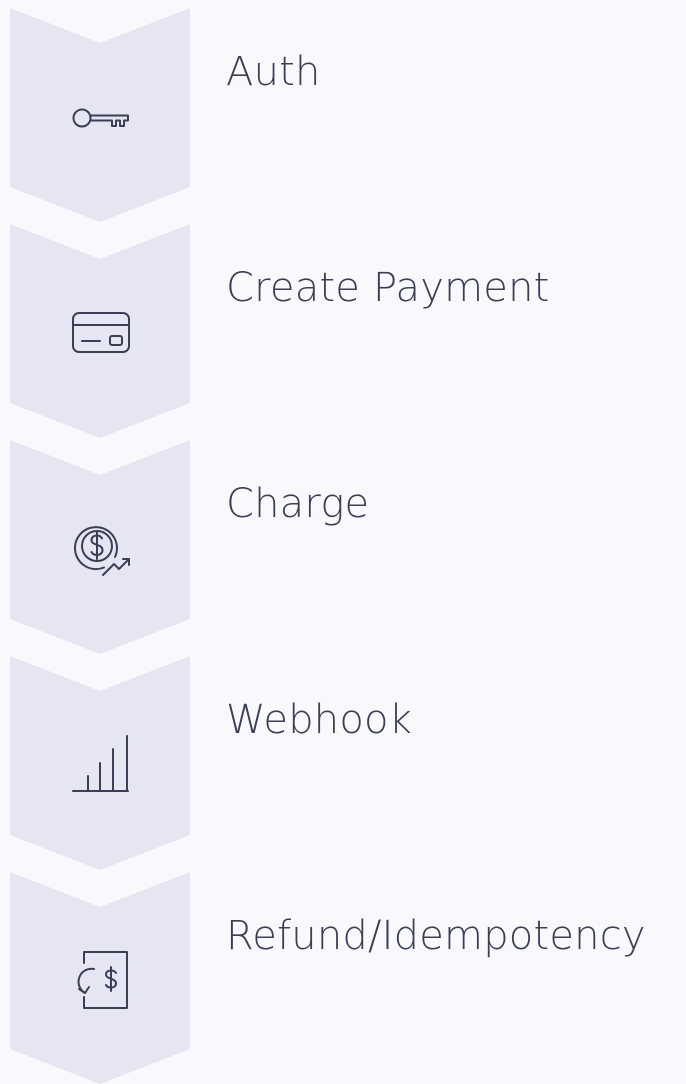 Image resolution: width=686 pixels, height=1084 pixels. What do you see at coordinates (273, 72) in the screenshot?
I see `step-label-auth: Auth` at bounding box center [273, 72].